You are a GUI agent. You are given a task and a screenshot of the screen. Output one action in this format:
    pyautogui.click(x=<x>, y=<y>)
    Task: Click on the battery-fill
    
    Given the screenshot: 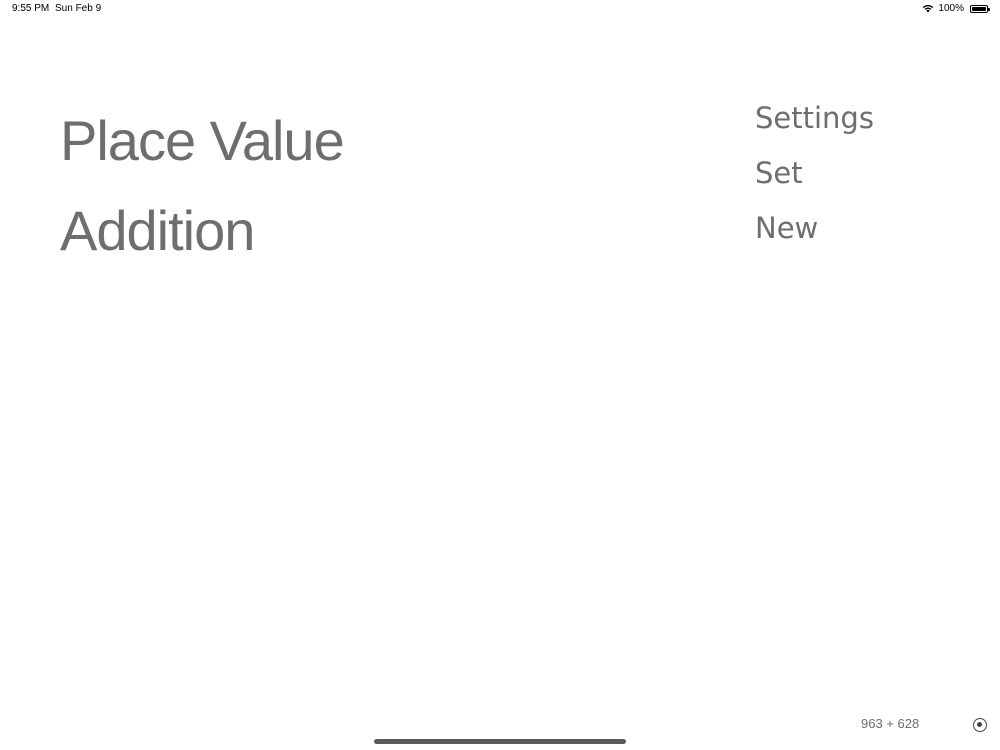 What is the action you would take?
    pyautogui.click(x=979, y=8)
    